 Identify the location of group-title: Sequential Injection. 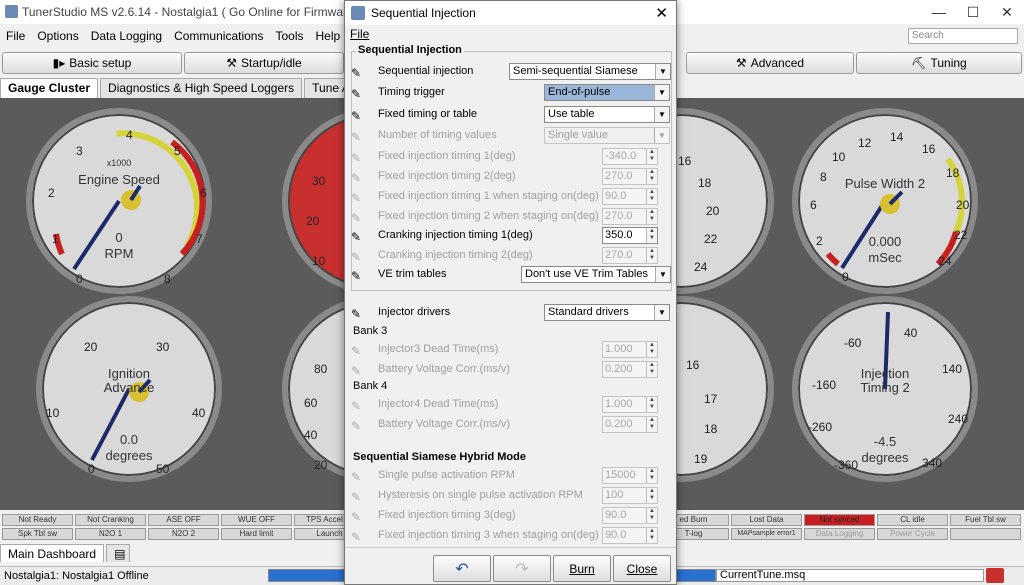
(410, 50).